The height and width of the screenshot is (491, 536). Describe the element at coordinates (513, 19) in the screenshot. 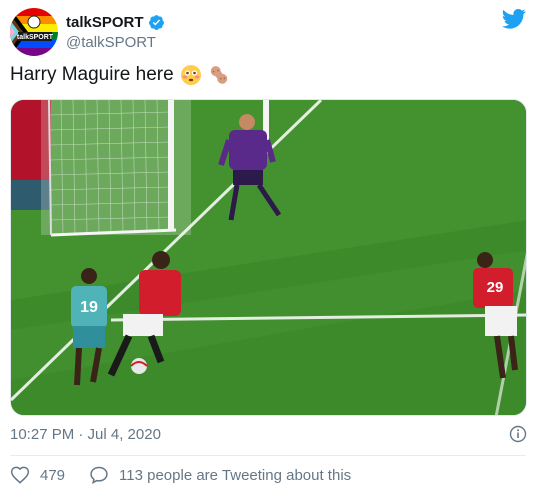

I see `twitter-bird-icon` at that location.